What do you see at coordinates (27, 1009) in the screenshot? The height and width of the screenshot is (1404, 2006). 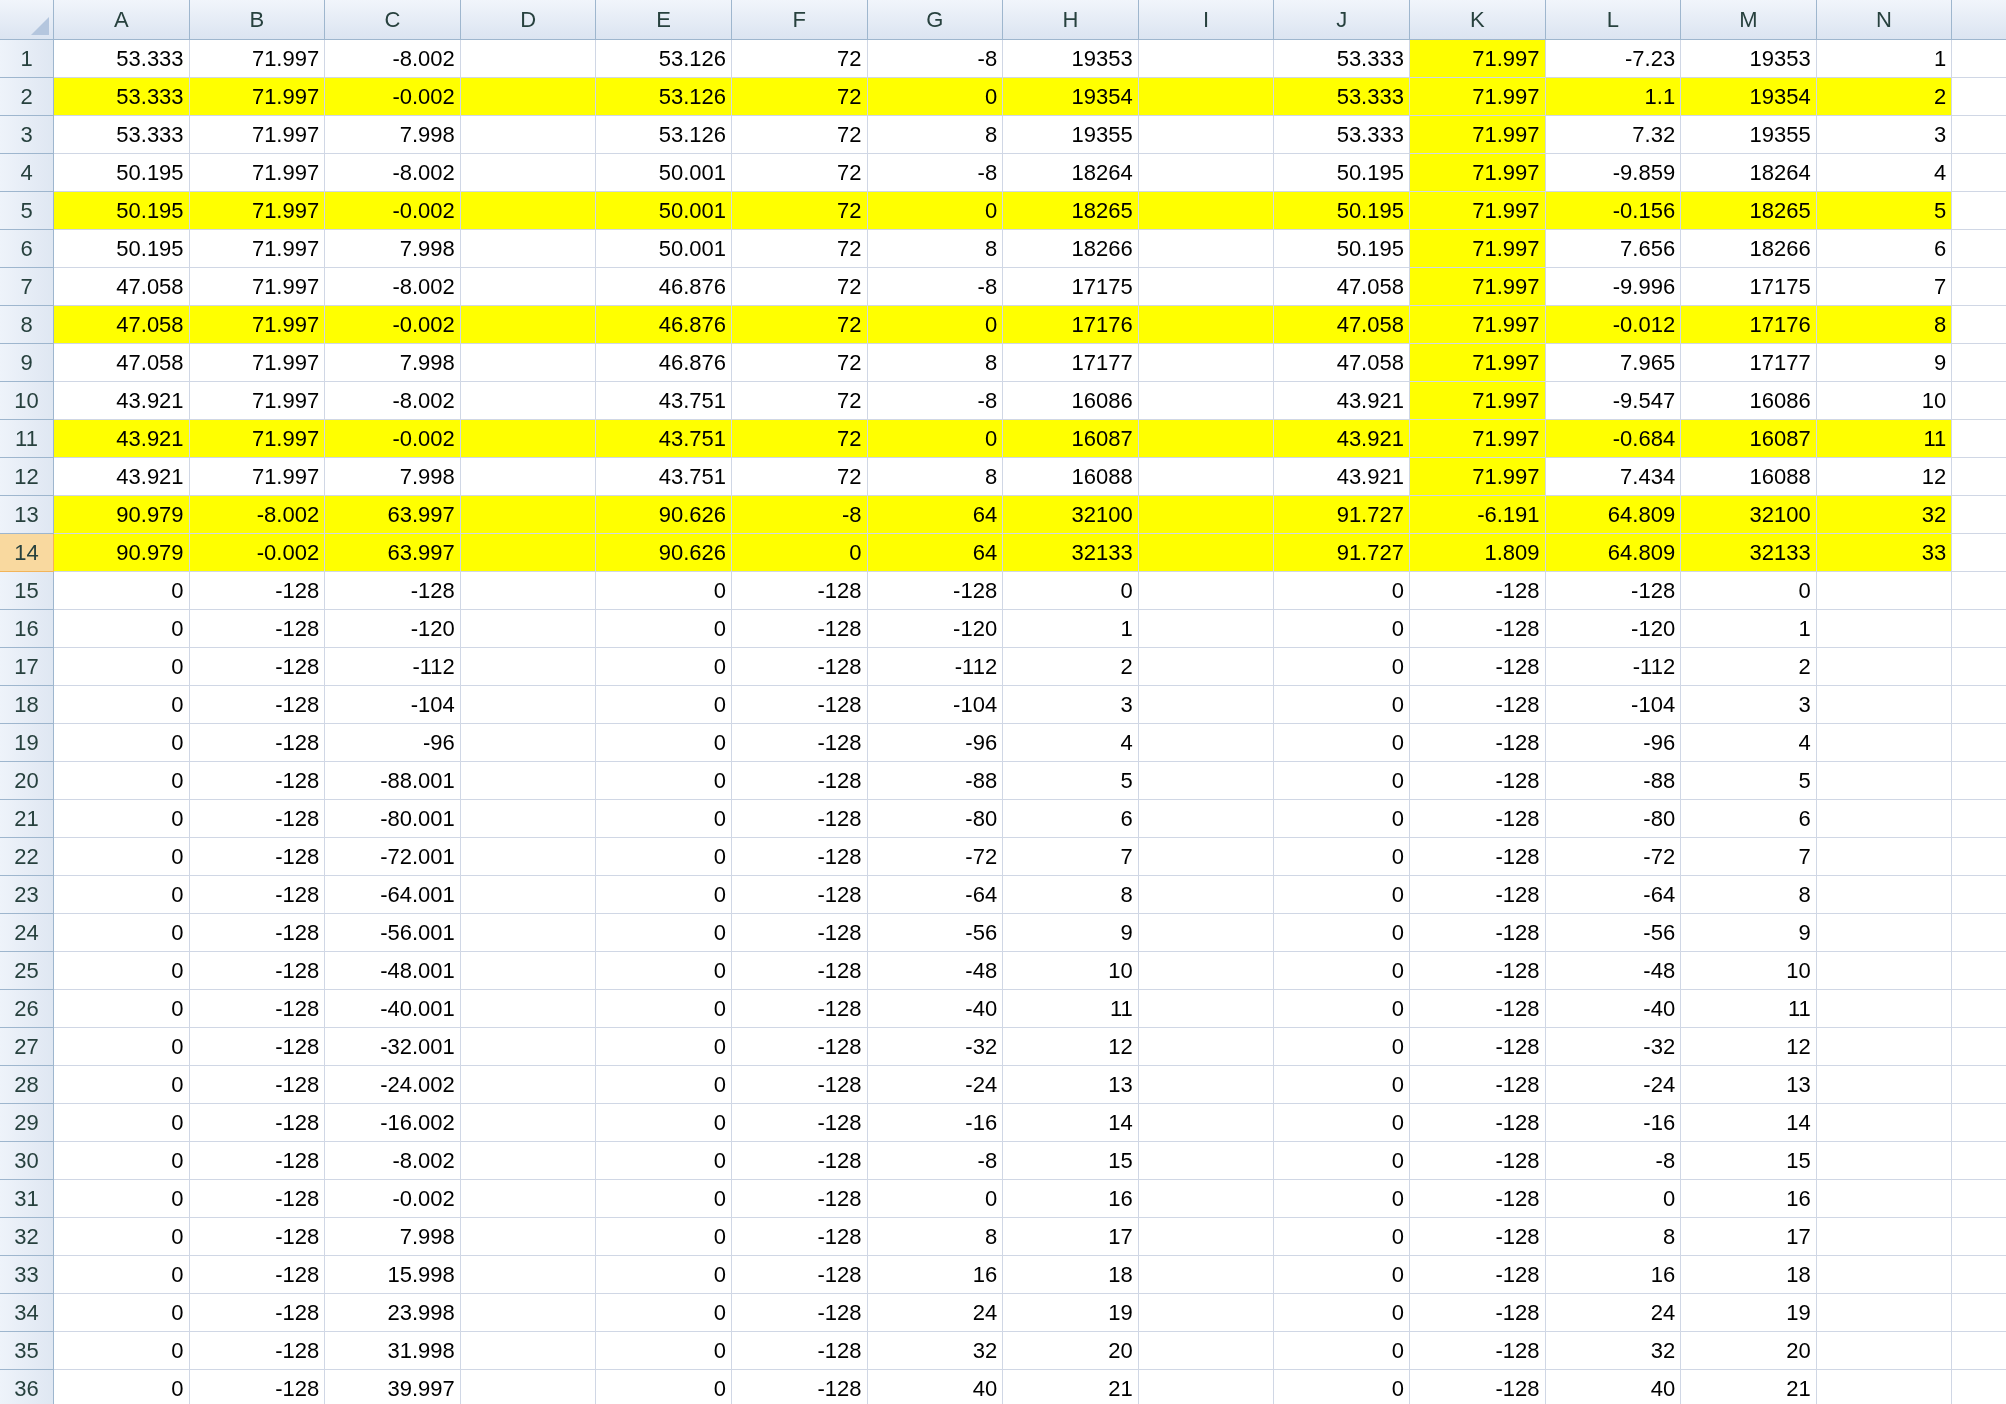 I see `row-header: 26` at bounding box center [27, 1009].